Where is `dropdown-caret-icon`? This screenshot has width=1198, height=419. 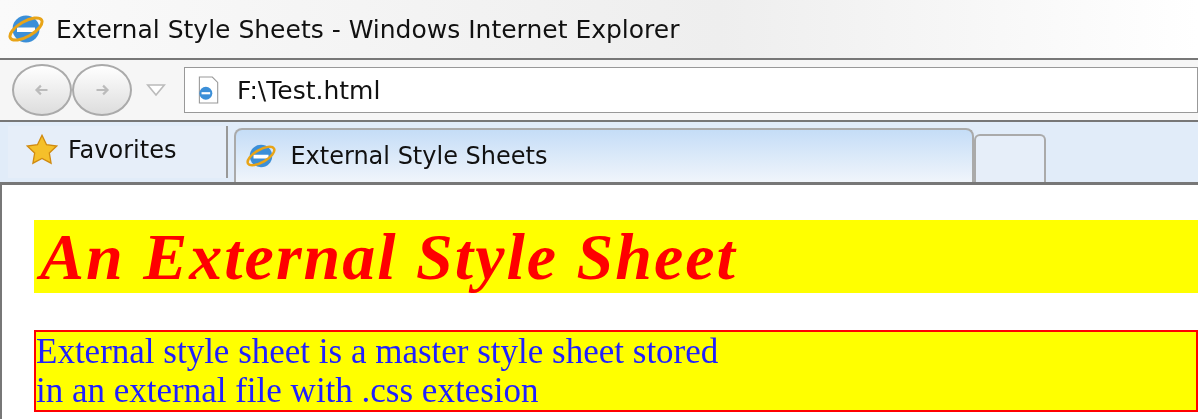 dropdown-caret-icon is located at coordinates (156, 90).